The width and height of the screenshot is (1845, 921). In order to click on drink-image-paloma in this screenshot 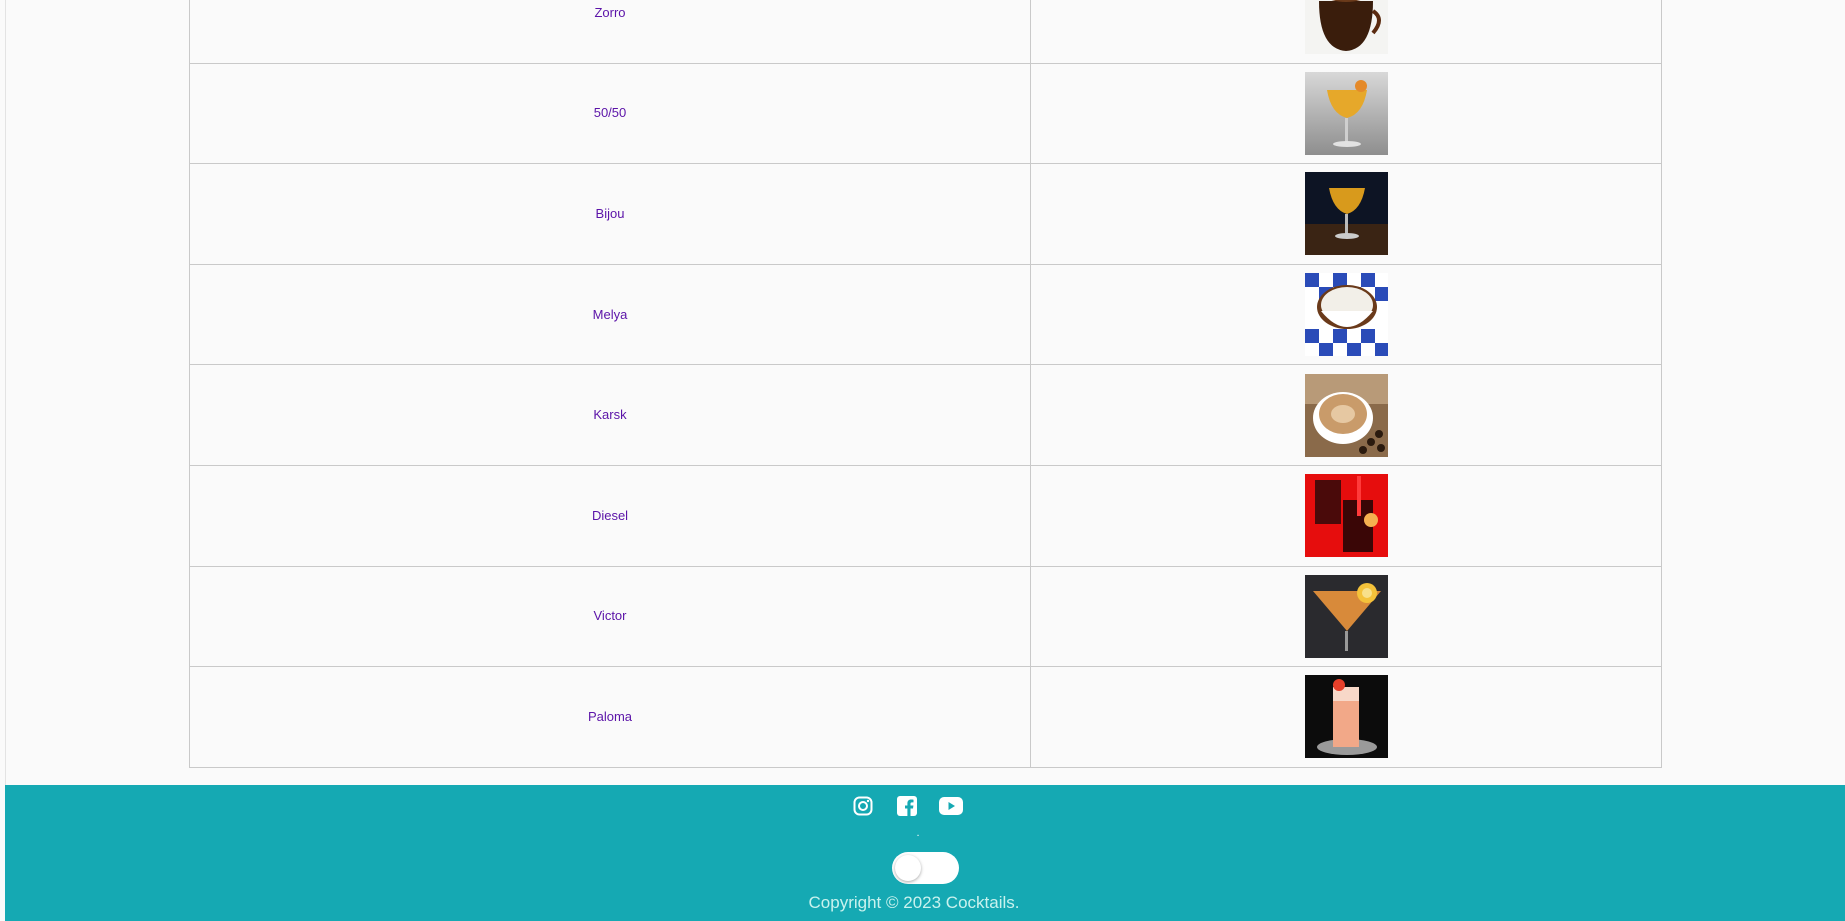, I will do `click(1346, 717)`.